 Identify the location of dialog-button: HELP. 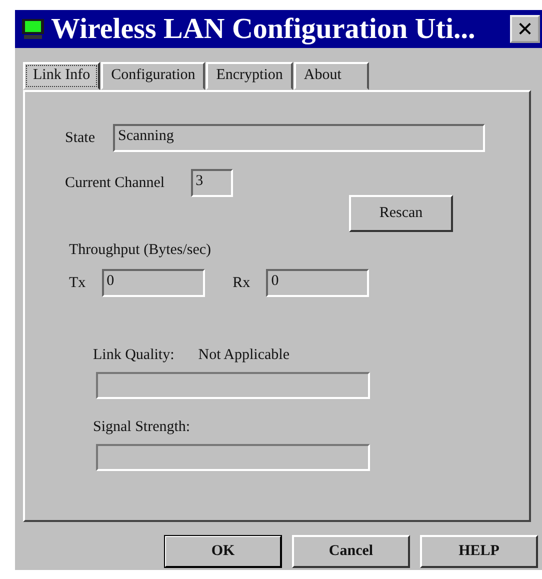
(479, 551).